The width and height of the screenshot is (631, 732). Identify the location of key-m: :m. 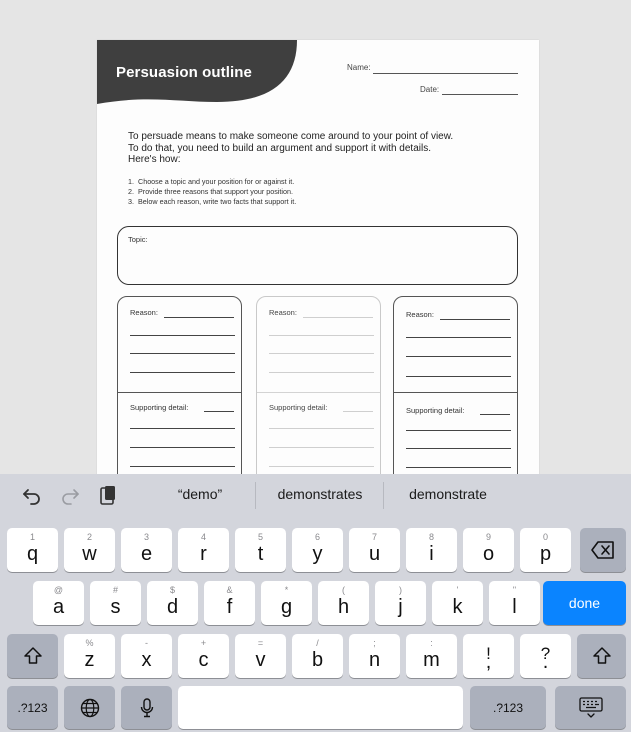
(431, 656).